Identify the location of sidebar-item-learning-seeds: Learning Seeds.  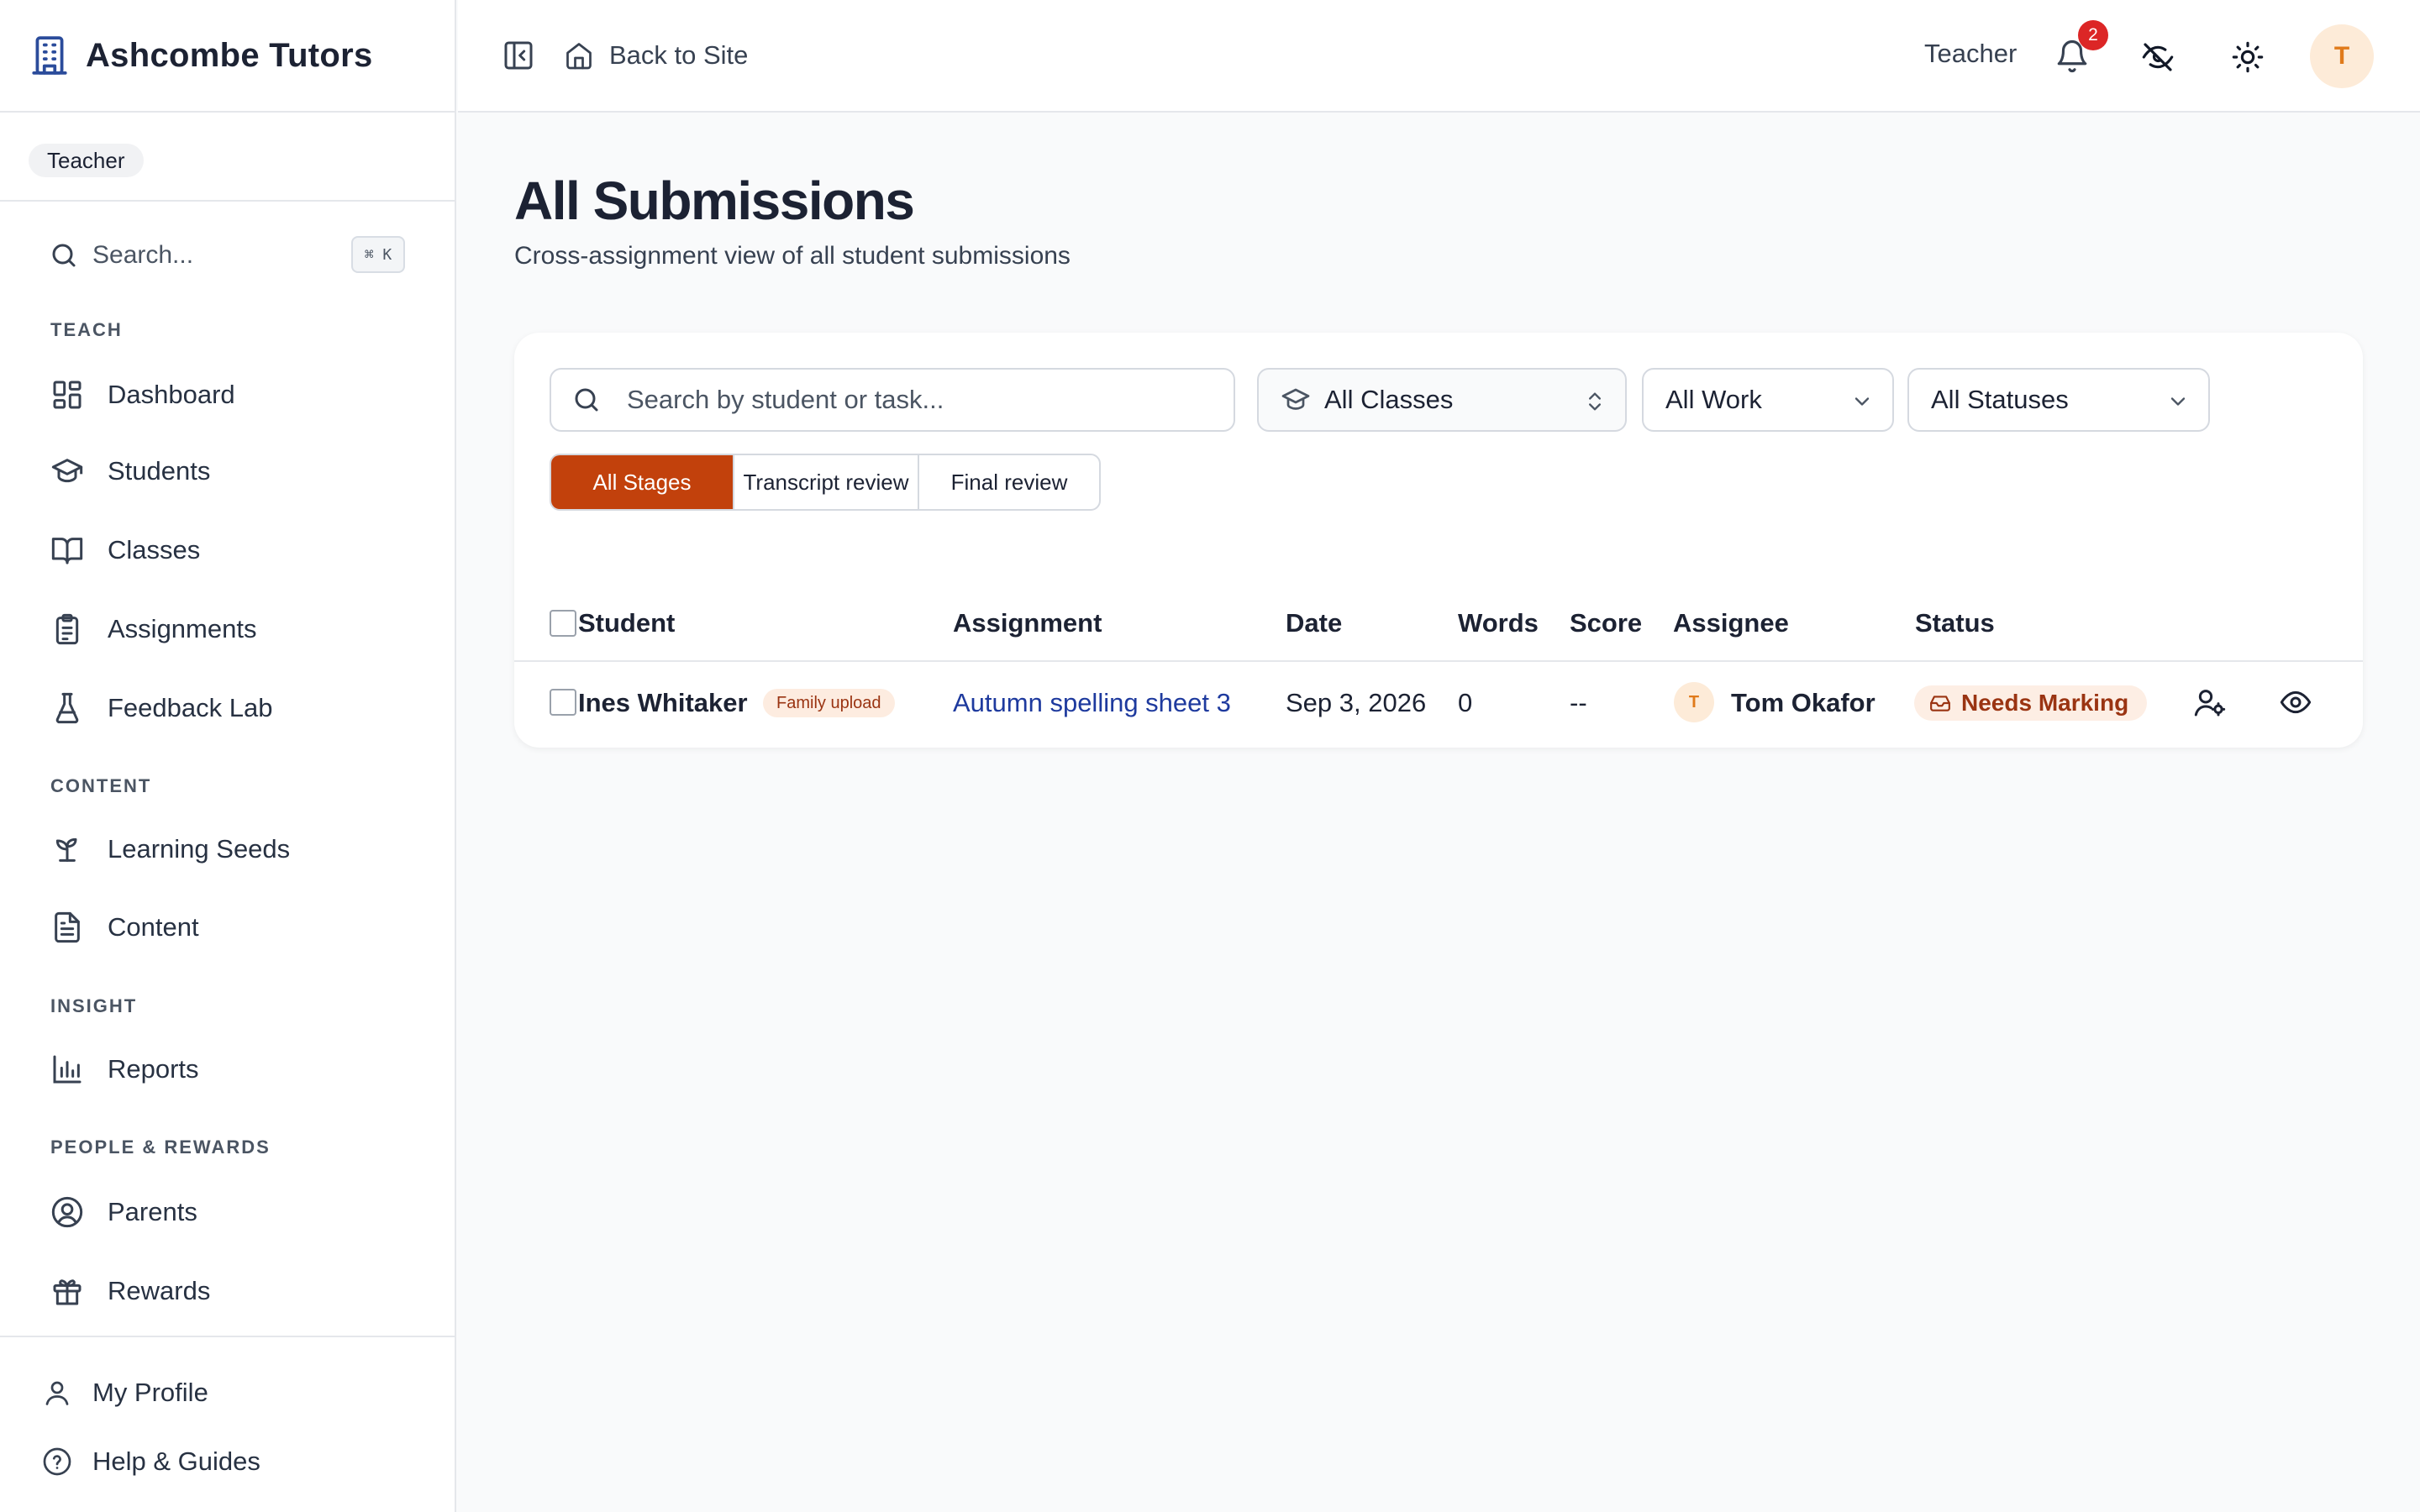
(235, 849).